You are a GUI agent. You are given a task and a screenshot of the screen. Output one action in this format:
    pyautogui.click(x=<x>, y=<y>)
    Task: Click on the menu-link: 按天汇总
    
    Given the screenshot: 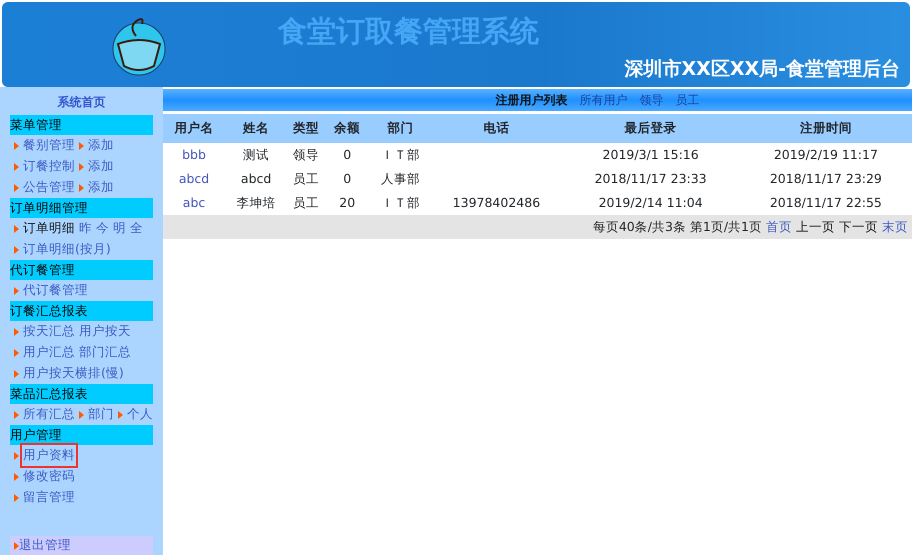 What is the action you would take?
    pyautogui.click(x=49, y=331)
    